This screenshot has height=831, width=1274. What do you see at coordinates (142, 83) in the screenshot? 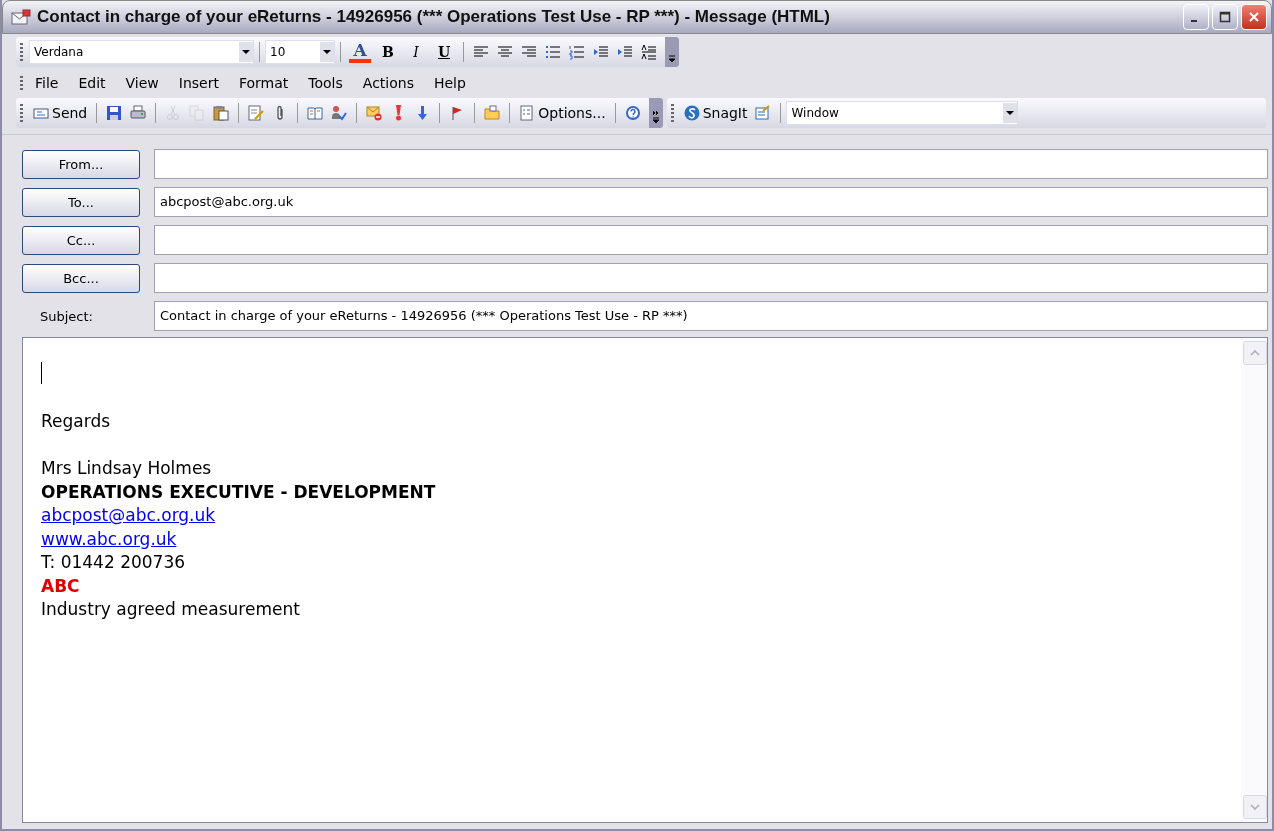
I see `menu-item: View` at bounding box center [142, 83].